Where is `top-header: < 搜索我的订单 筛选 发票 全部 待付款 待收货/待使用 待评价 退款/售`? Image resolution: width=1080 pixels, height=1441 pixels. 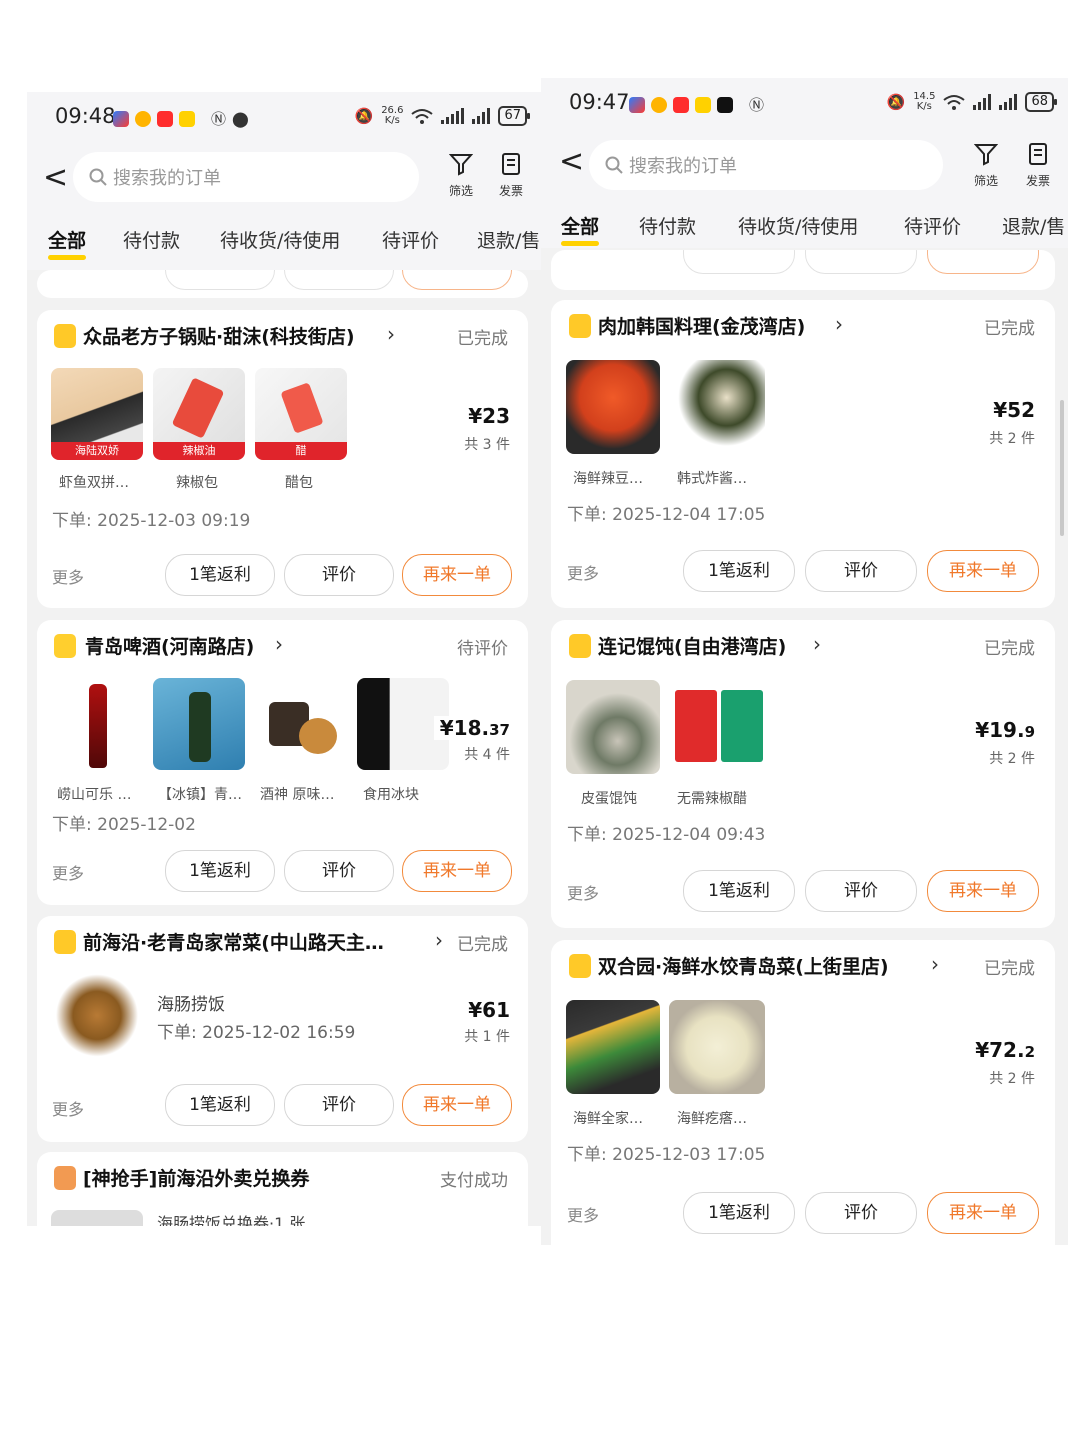 top-header: < 搜索我的订单 筛选 发票 全部 待付款 待收货/待使用 待评价 退款/售 is located at coordinates (804, 189).